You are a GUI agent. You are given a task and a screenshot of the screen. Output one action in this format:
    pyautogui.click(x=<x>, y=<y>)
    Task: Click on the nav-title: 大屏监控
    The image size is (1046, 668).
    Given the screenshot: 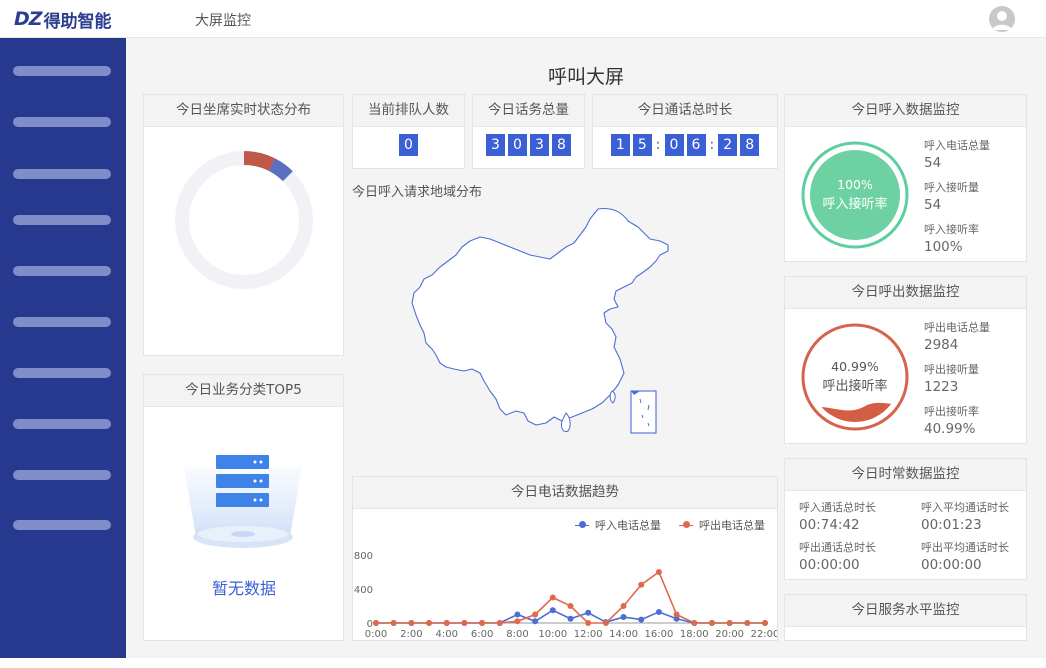 What is the action you would take?
    pyautogui.click(x=223, y=20)
    